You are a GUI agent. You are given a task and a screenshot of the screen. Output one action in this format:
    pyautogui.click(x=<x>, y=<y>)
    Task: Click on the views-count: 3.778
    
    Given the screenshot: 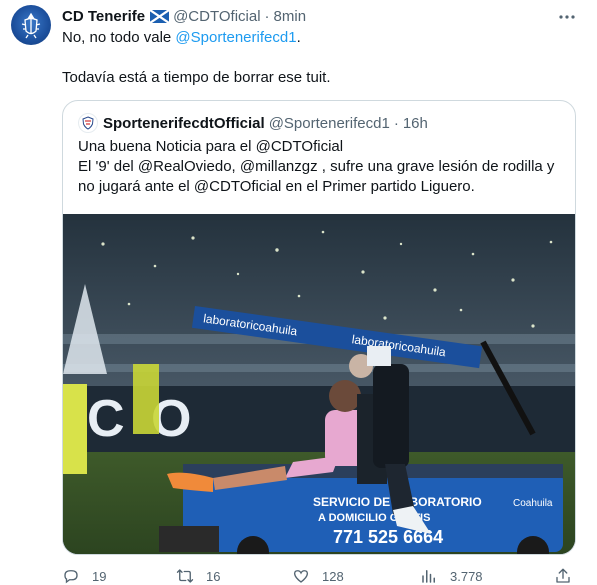 What is the action you would take?
    pyautogui.click(x=466, y=576)
    